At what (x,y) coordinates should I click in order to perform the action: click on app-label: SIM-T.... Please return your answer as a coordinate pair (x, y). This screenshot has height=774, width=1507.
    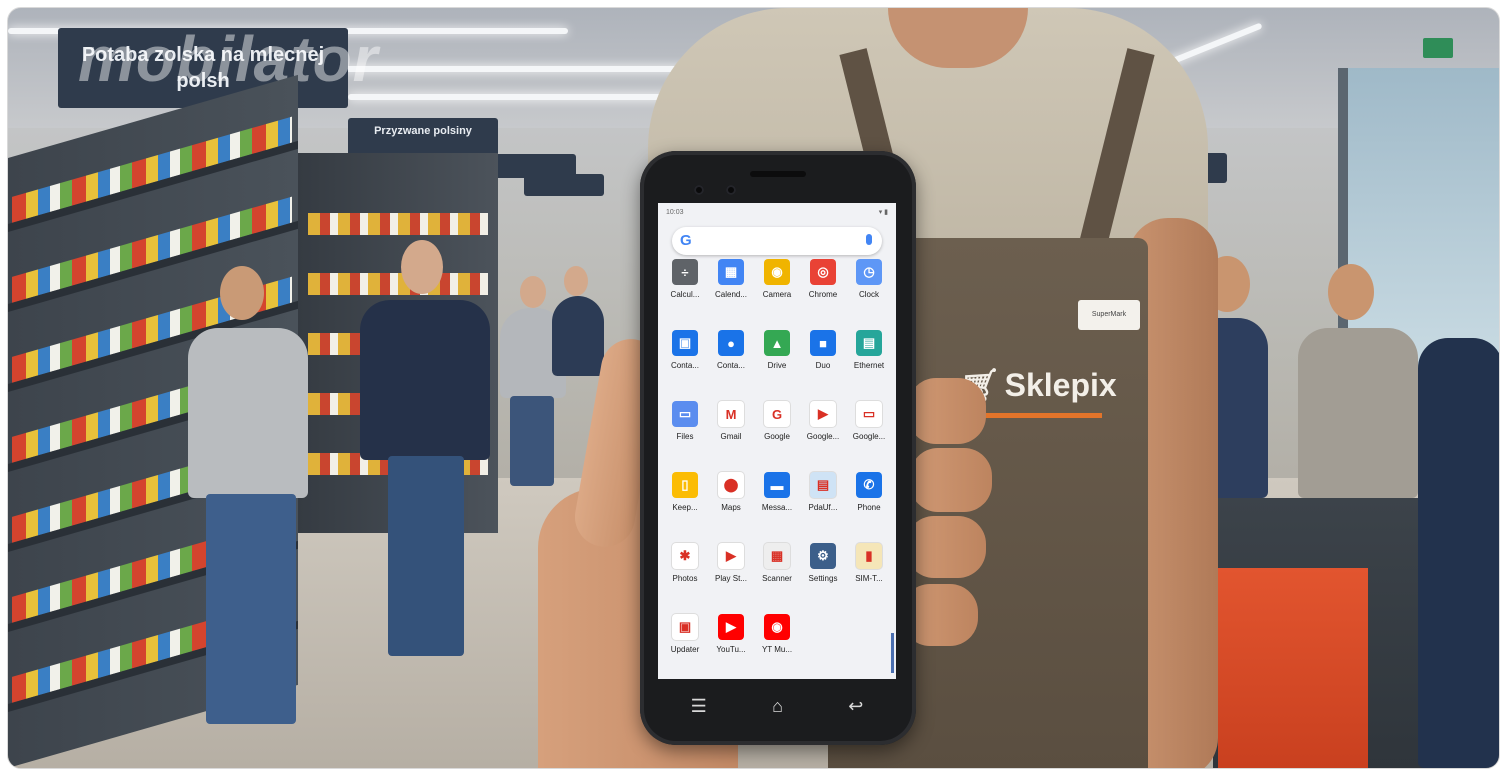
    Looking at the image, I should click on (869, 578).